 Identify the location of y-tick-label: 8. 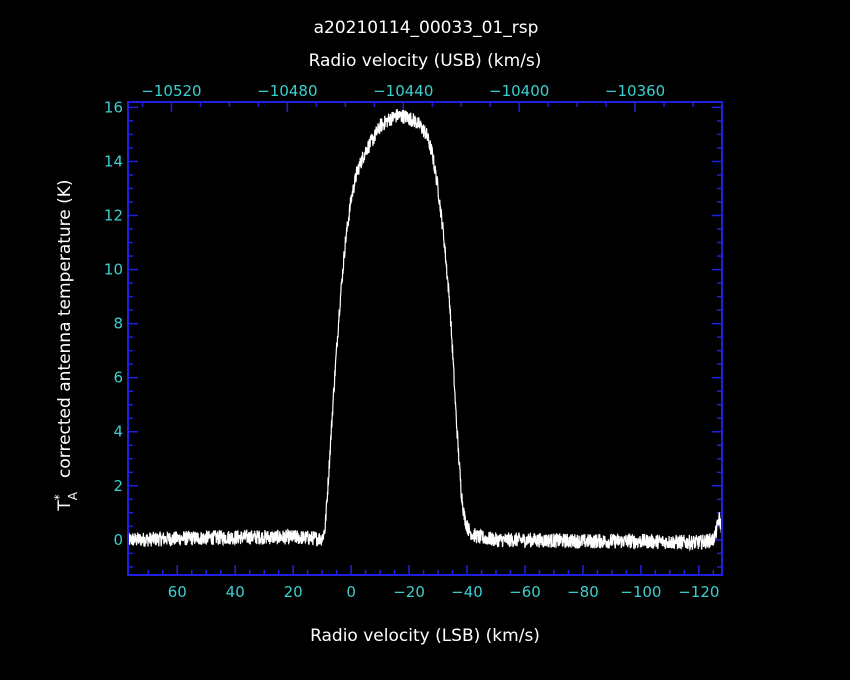
(118, 324).